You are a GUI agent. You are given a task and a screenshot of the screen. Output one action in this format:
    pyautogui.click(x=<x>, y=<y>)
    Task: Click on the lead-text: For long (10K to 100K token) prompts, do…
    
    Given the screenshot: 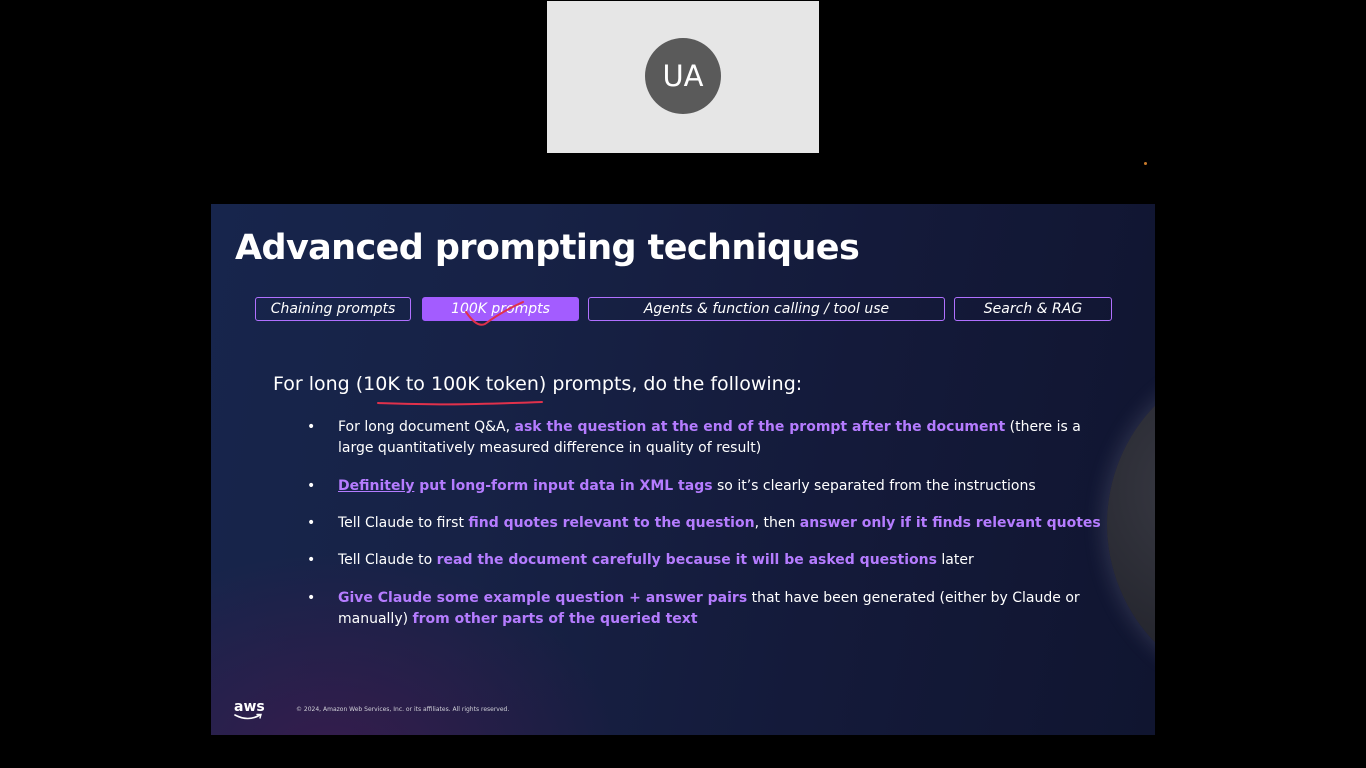 What is the action you would take?
    pyautogui.click(x=538, y=384)
    